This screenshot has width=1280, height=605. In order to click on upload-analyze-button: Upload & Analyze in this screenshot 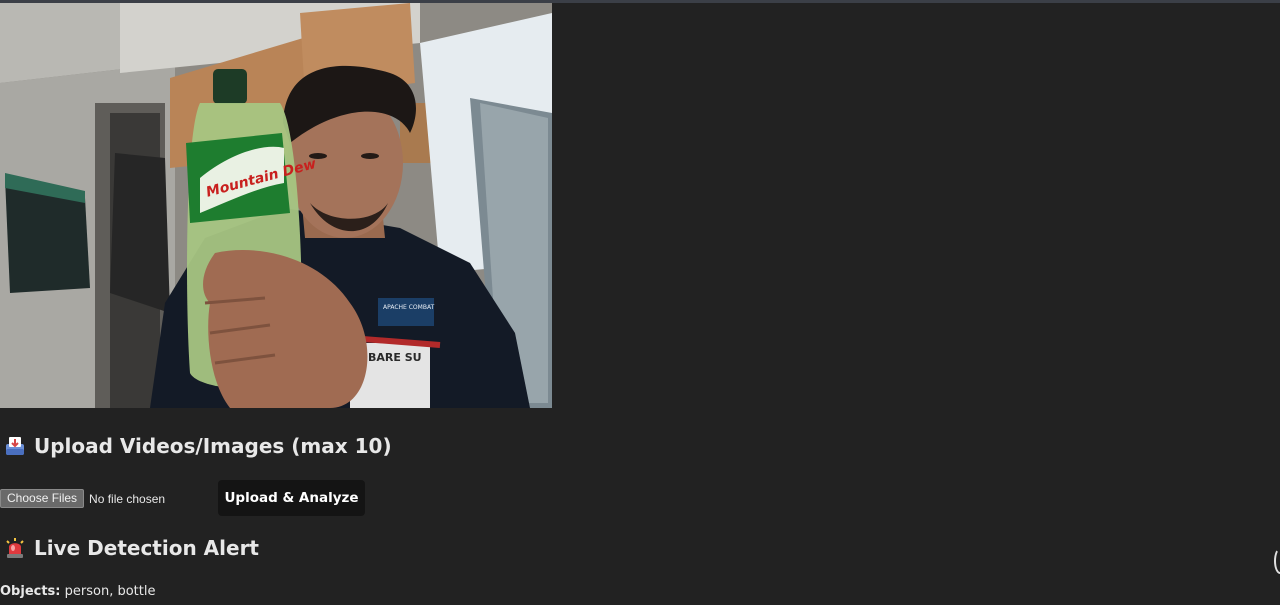, I will do `click(291, 498)`.